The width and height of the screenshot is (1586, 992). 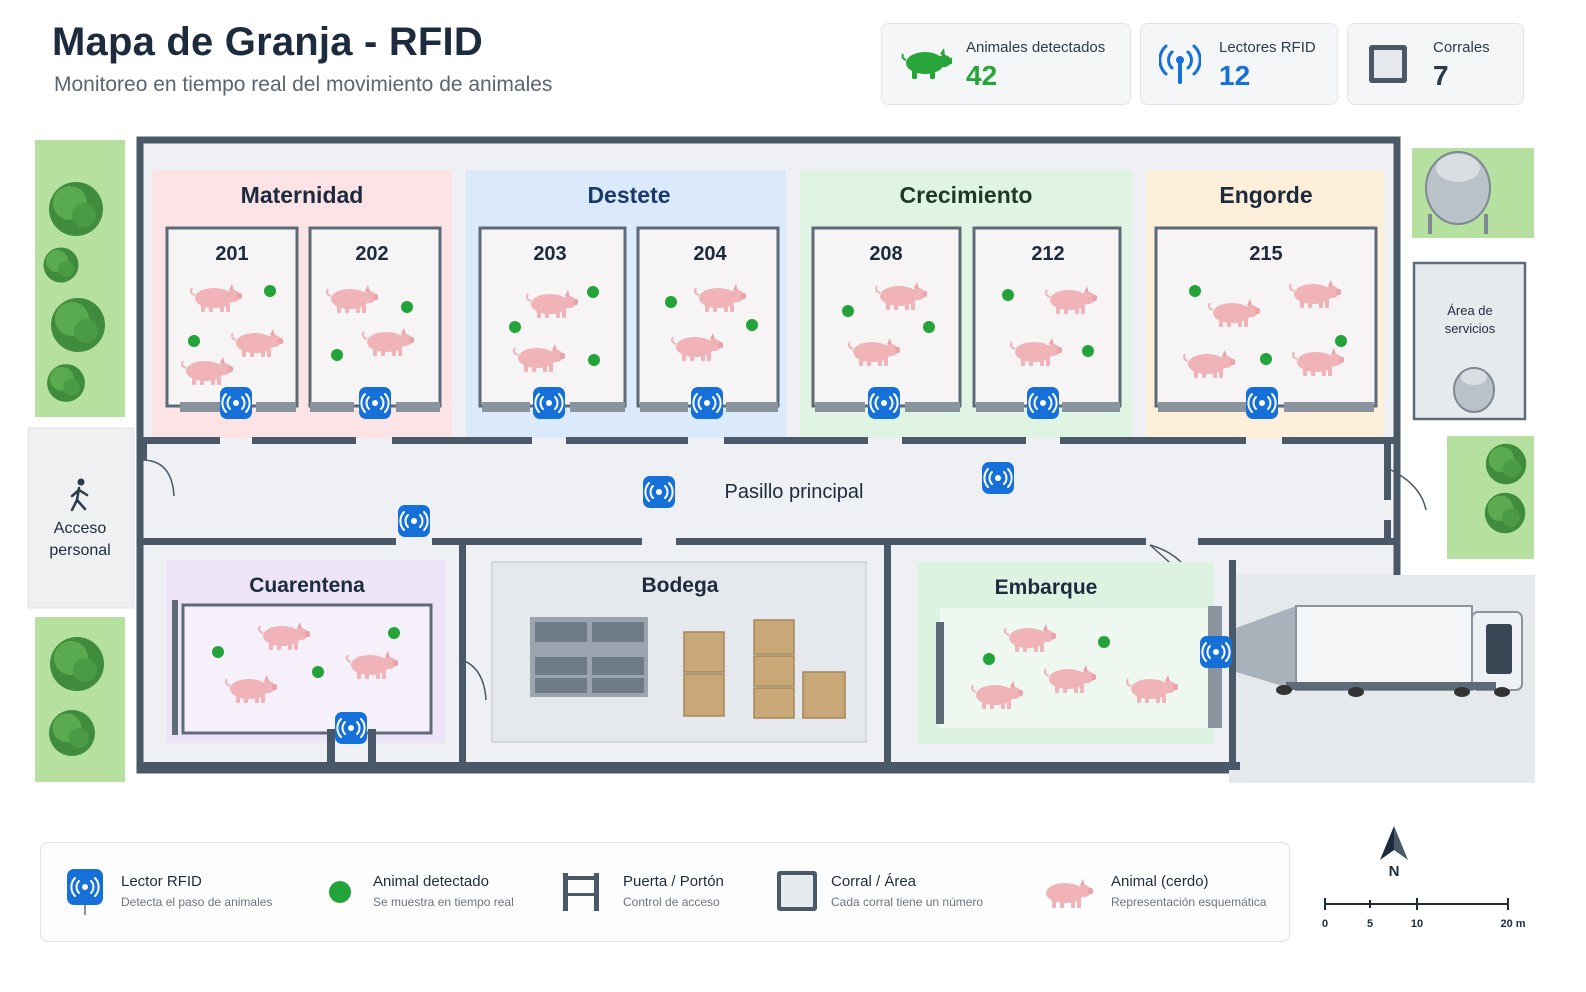 I want to click on legend-title: Animal (cerdo), so click(x=1160, y=881).